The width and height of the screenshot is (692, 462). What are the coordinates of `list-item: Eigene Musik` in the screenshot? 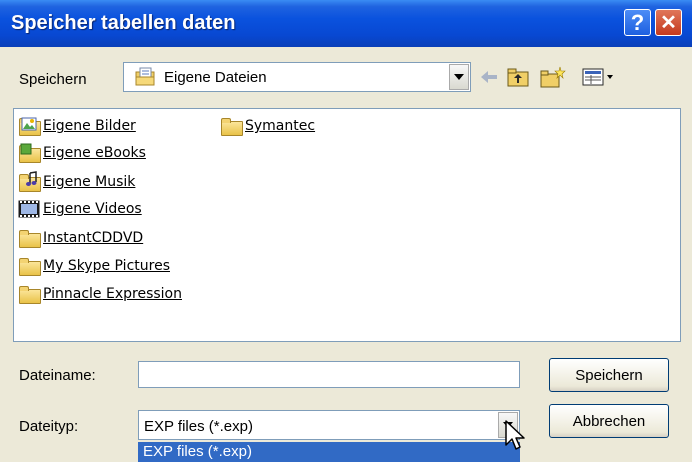 It's located at (76, 182).